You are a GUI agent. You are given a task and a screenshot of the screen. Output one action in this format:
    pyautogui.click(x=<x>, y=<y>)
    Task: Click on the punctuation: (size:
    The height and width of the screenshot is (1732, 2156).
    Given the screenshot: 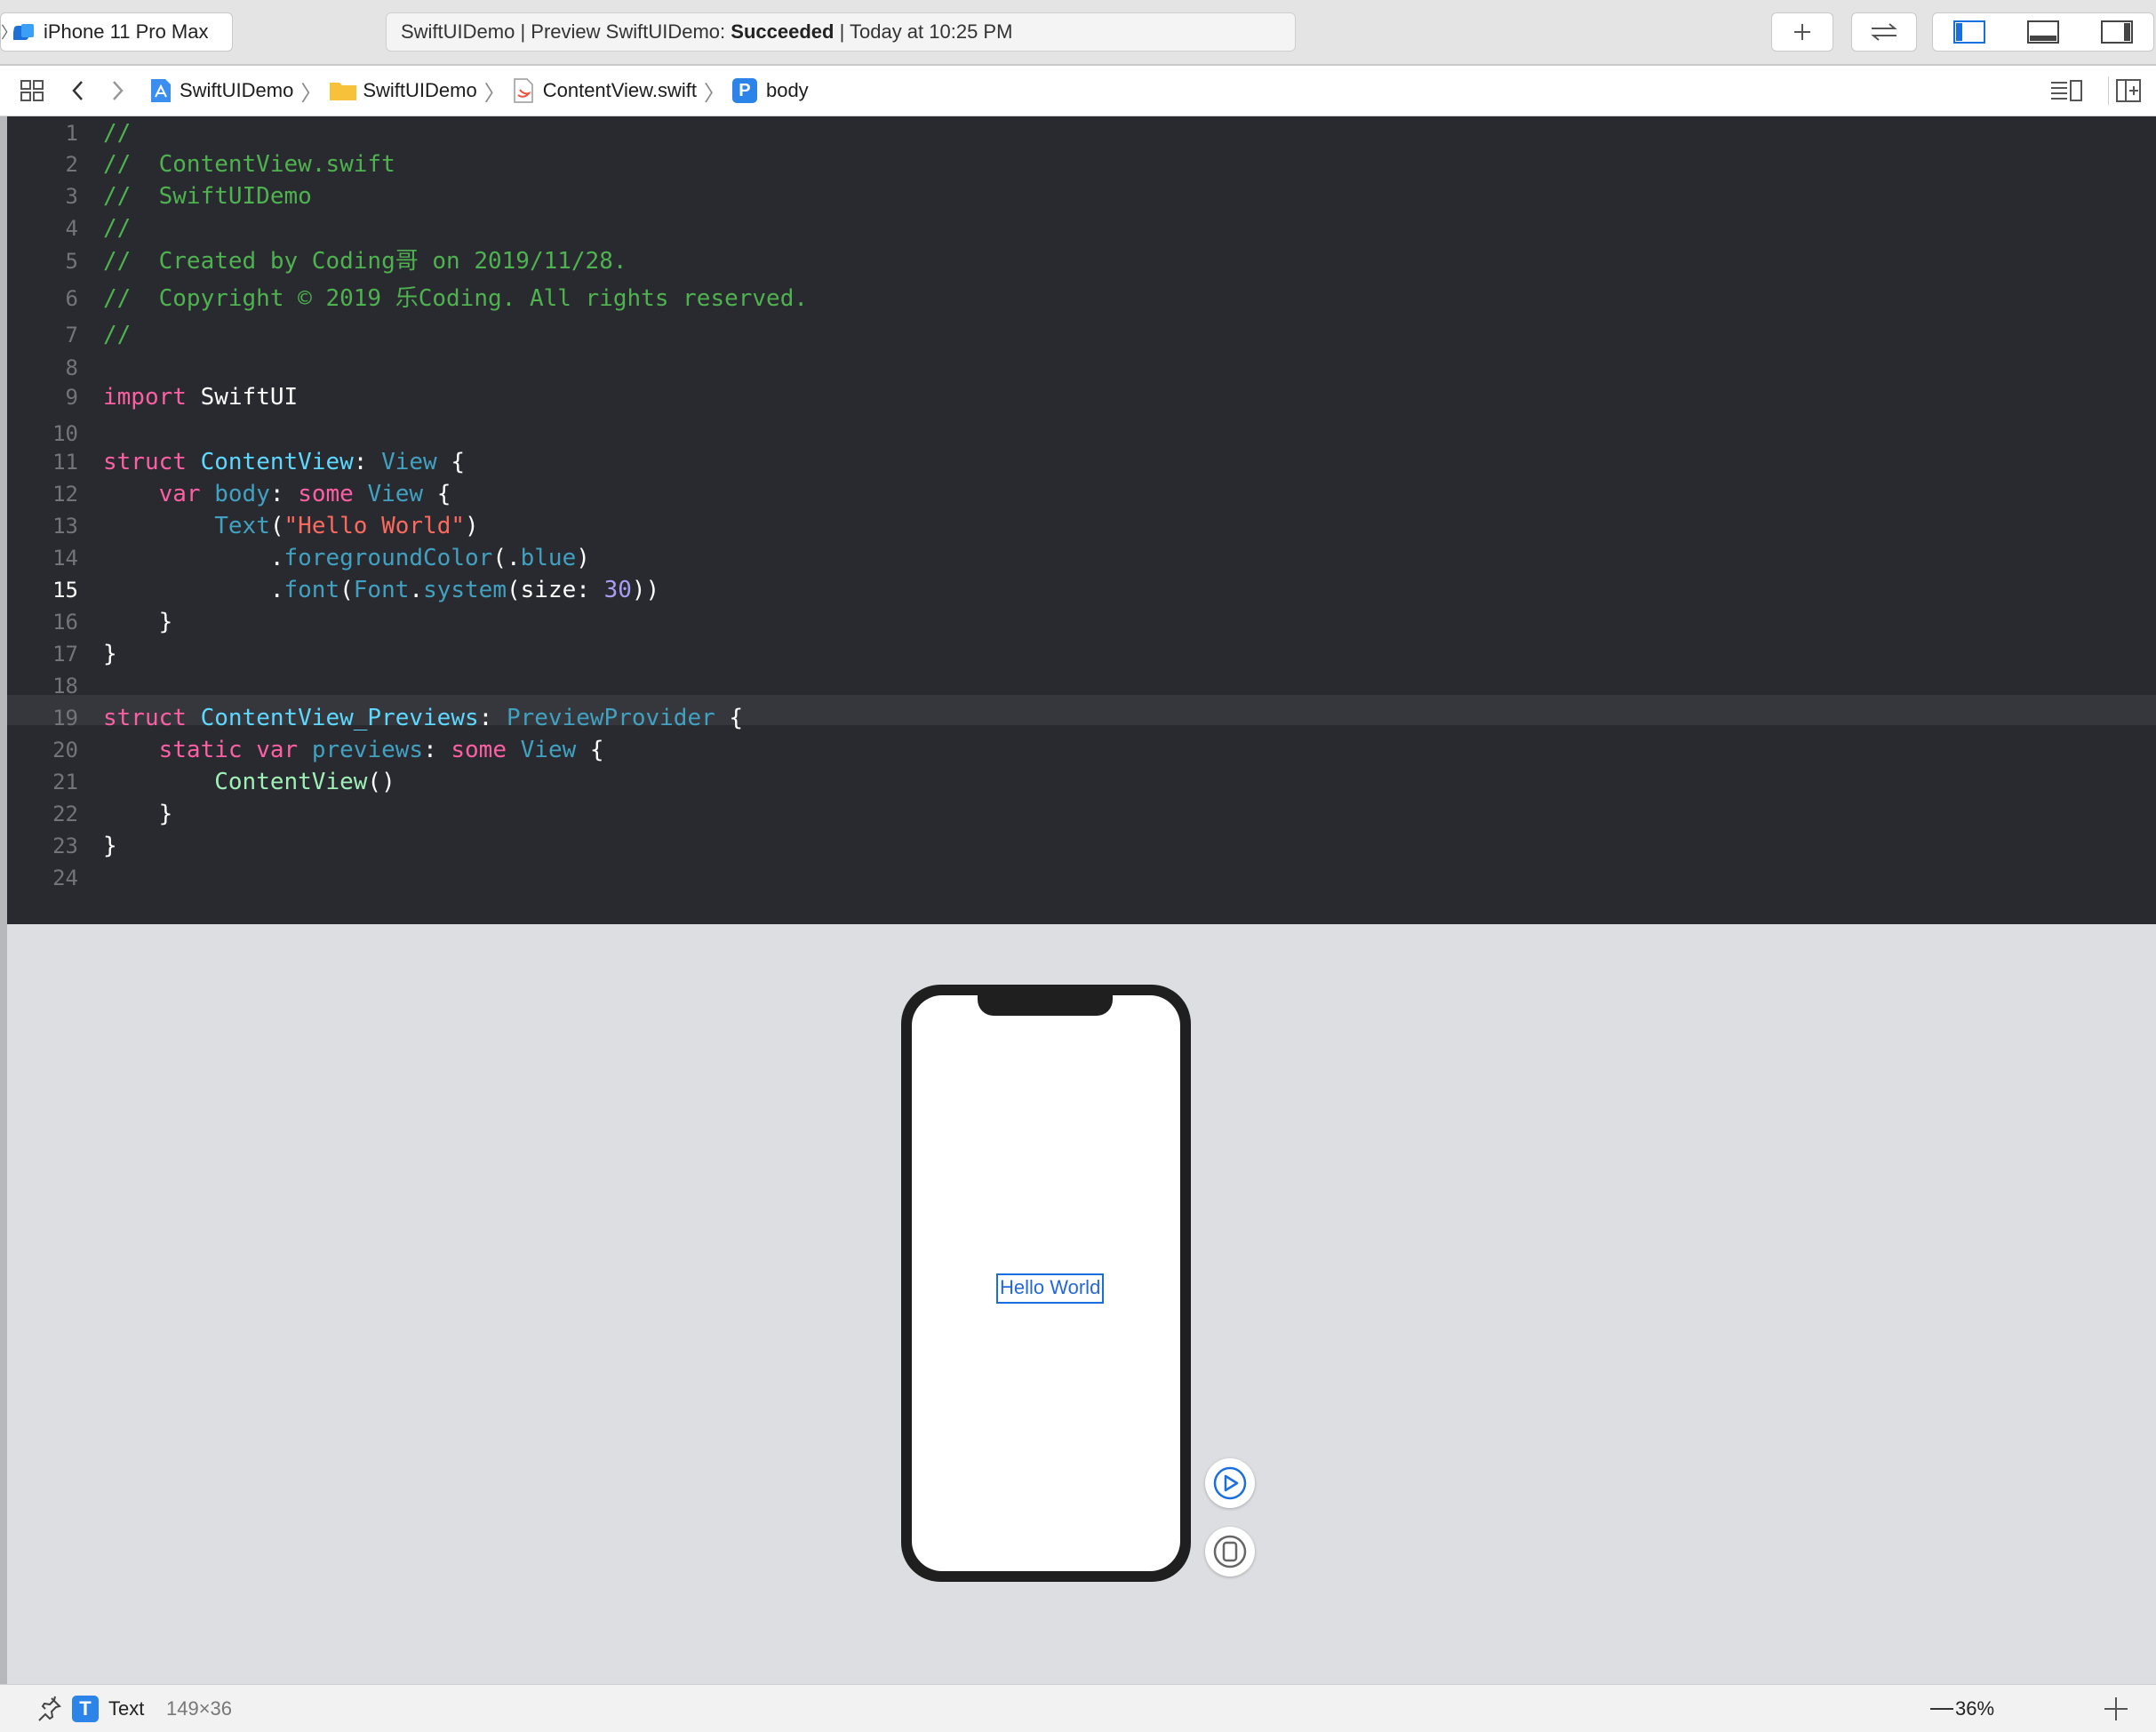 What is the action you would take?
    pyautogui.click(x=555, y=590)
    